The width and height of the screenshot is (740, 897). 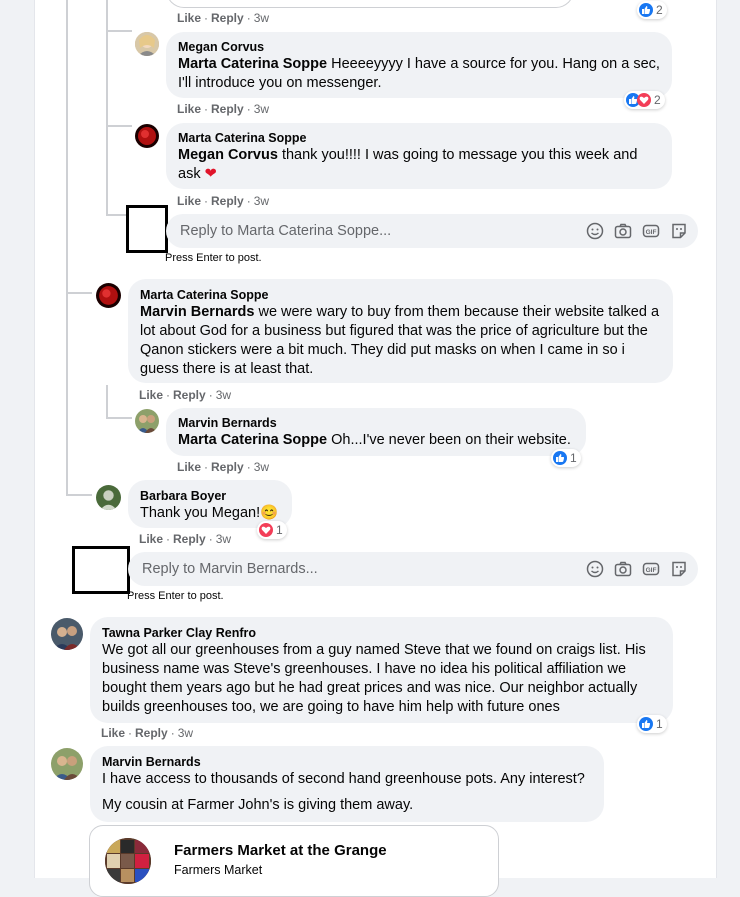 I want to click on page-thumbnail, so click(x=128, y=861).